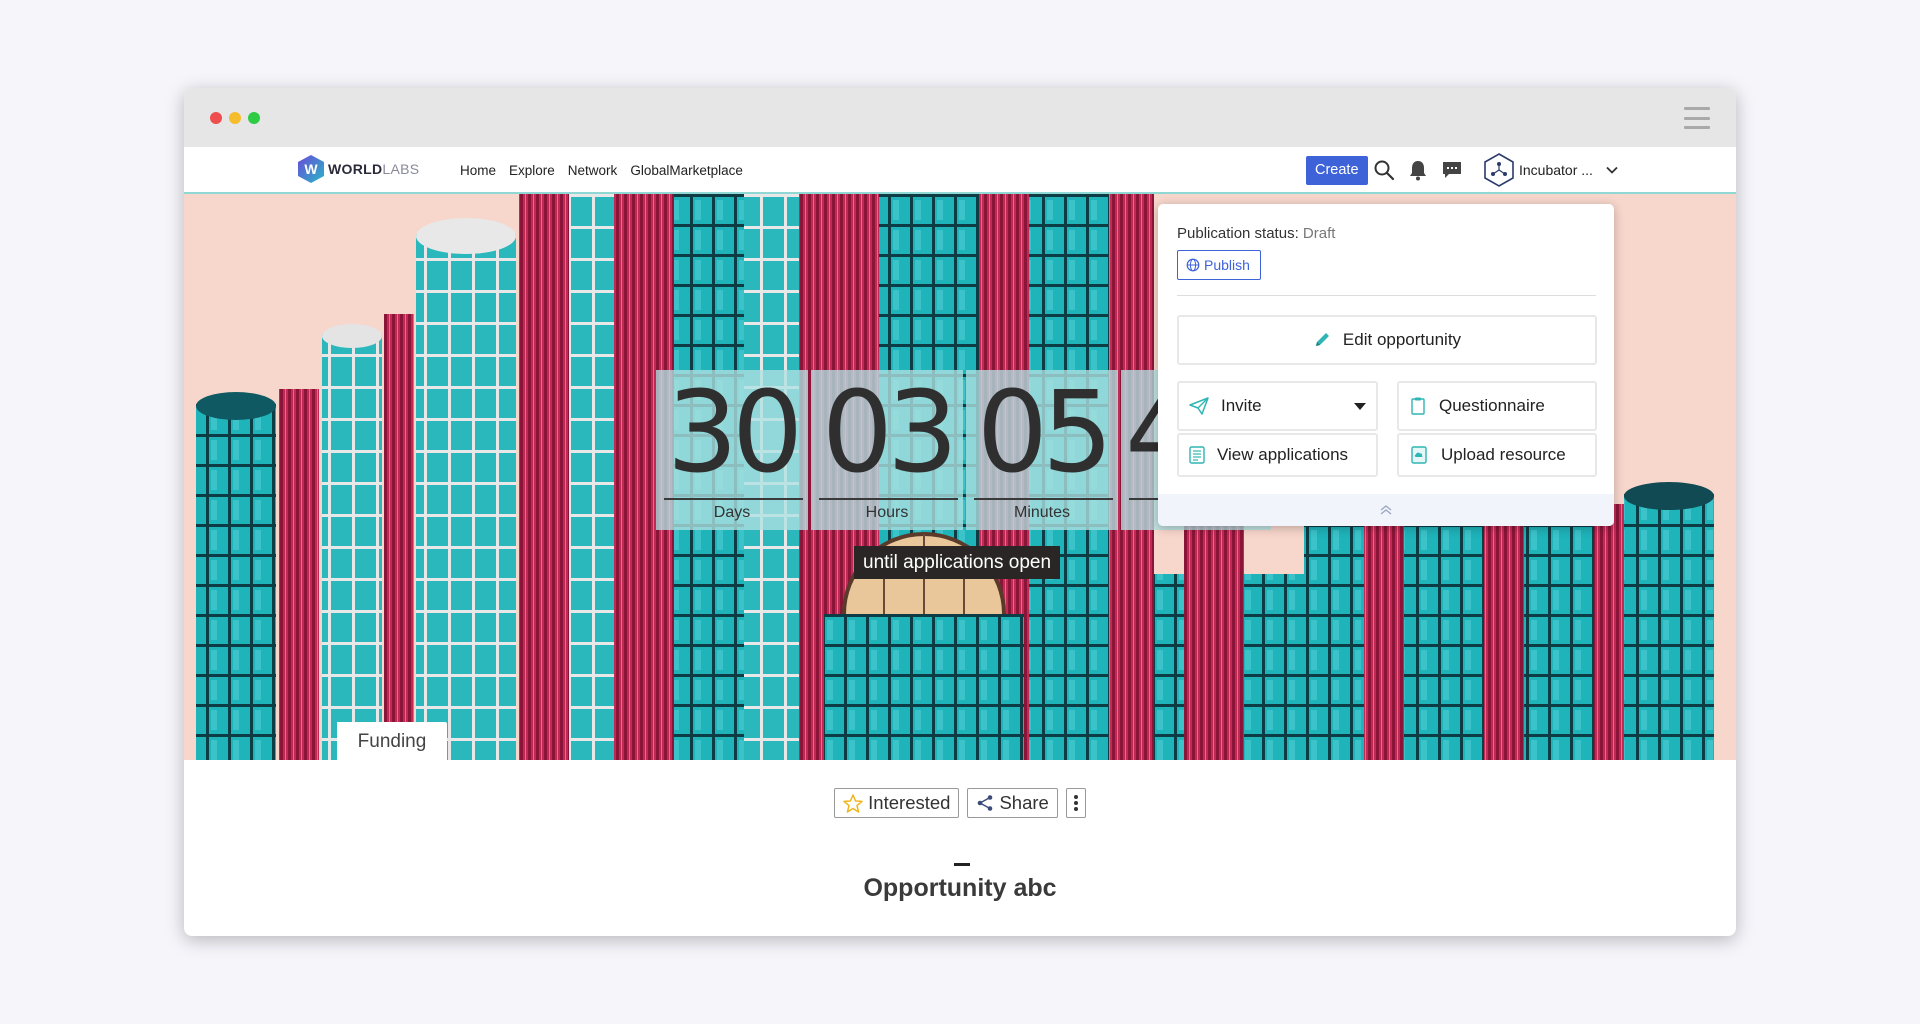 The height and width of the screenshot is (1024, 1920). I want to click on countdown-minutes-value: 05, so click(1045, 433).